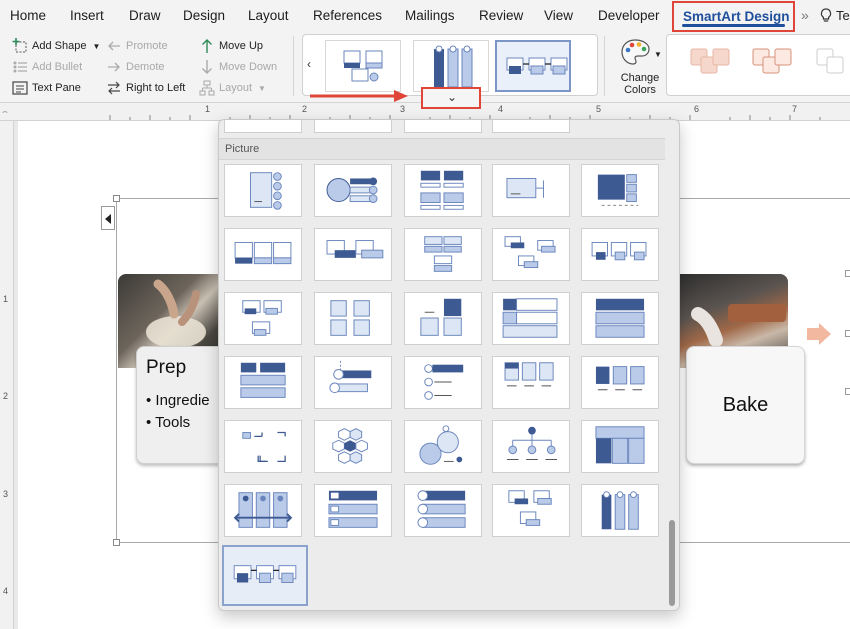 The image size is (850, 629). I want to click on prep-bullet-item: • Ingredie, so click(178, 400).